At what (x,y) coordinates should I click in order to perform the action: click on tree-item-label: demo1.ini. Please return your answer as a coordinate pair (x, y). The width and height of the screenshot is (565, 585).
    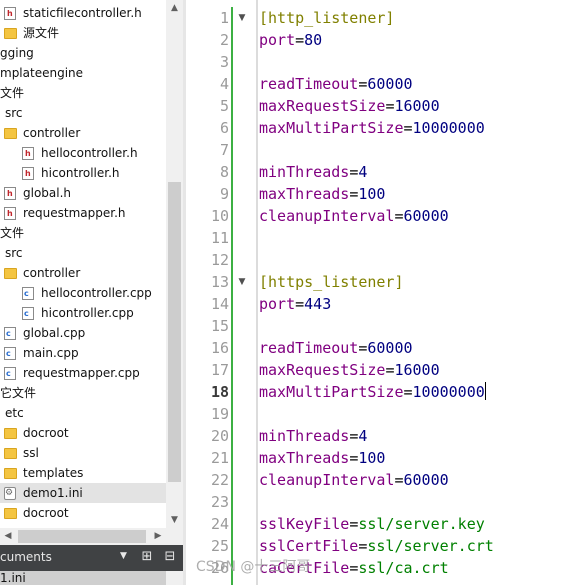
    Looking at the image, I should click on (53, 493).